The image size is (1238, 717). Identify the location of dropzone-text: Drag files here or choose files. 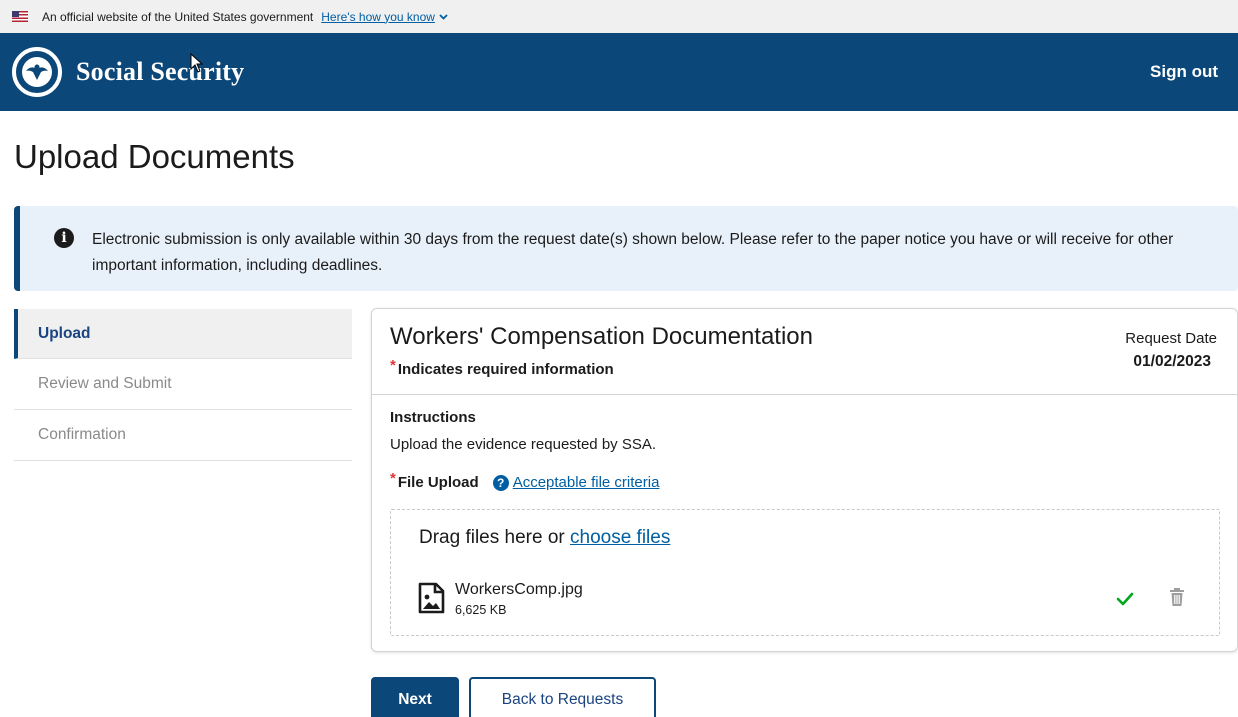
(544, 538).